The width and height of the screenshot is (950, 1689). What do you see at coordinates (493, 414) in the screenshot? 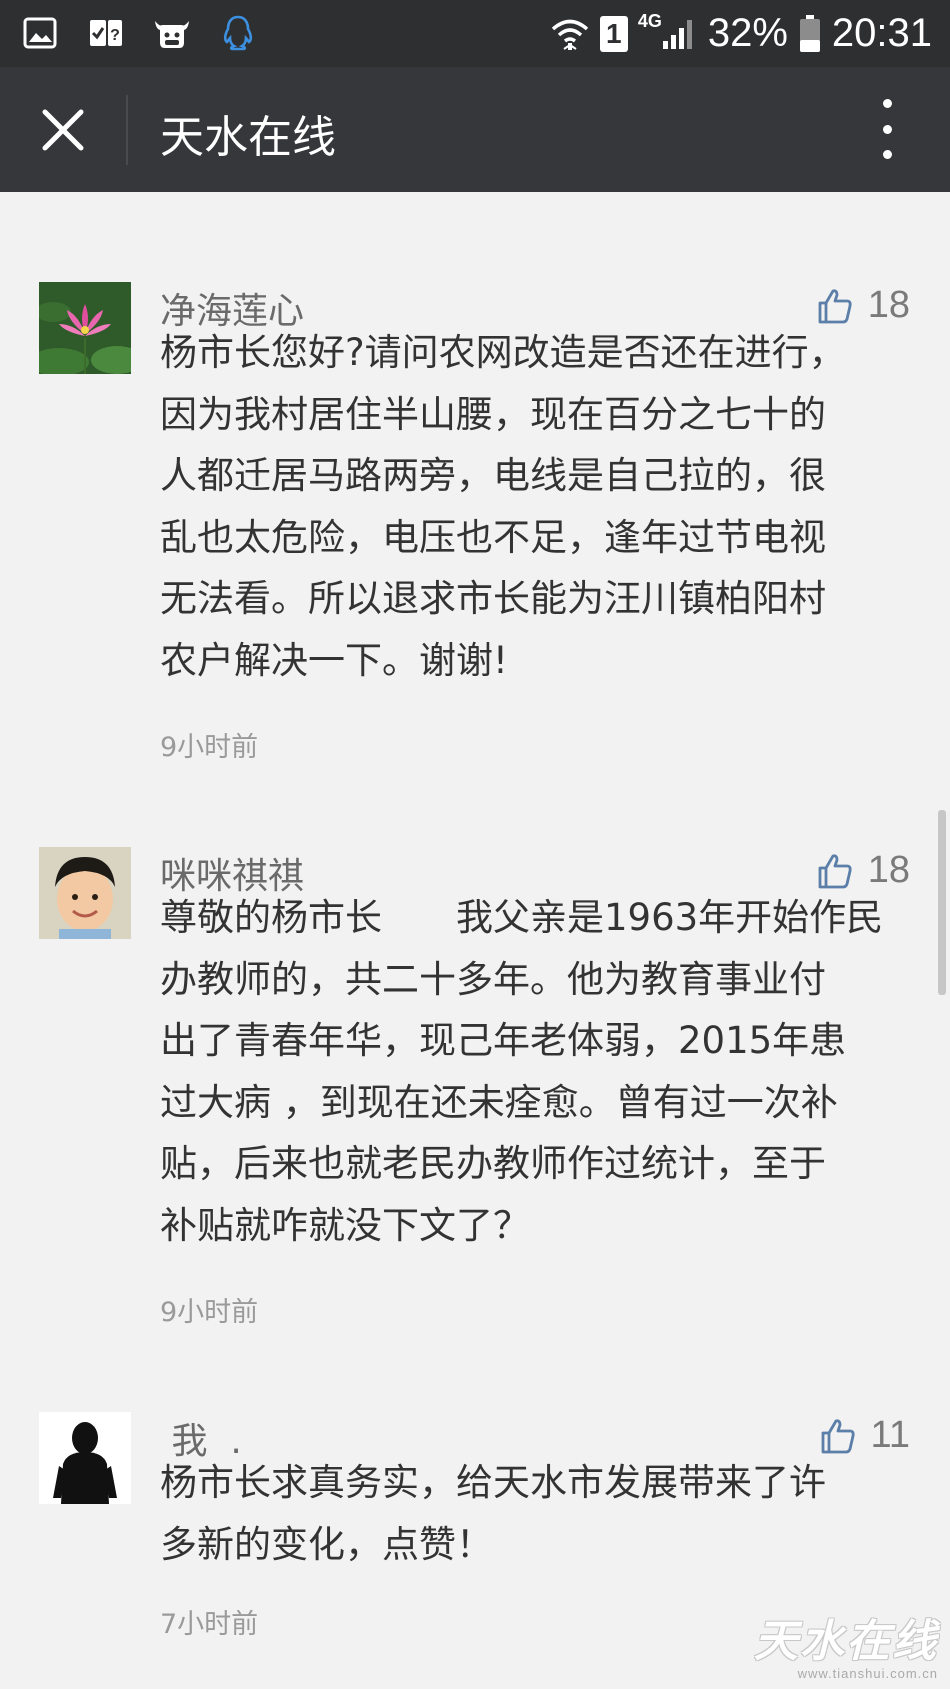
I see `comment-text-line: 因为我村居住半山腰，现在百分之七十的` at bounding box center [493, 414].